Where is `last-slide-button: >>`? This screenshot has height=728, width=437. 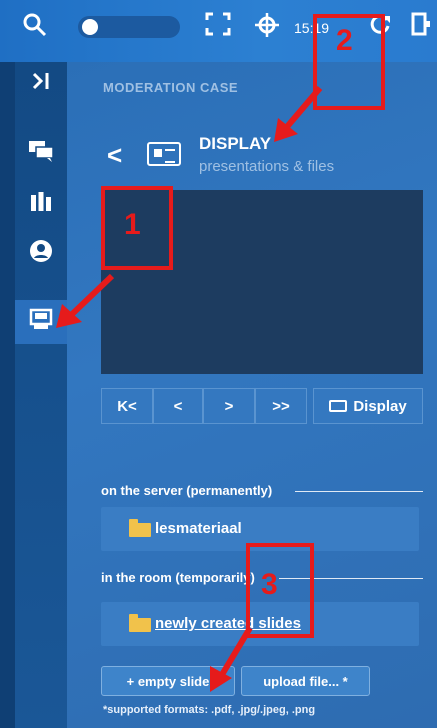 last-slide-button: >> is located at coordinates (281, 406).